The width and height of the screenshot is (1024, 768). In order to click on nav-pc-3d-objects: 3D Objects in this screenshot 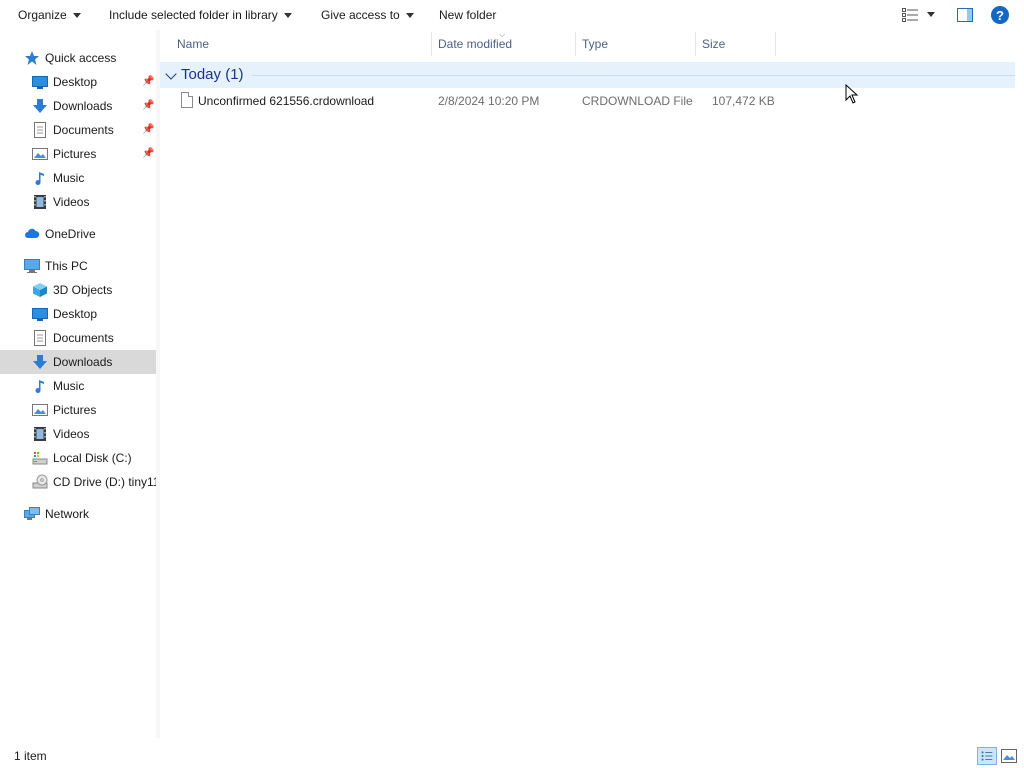, I will do `click(78, 290)`.